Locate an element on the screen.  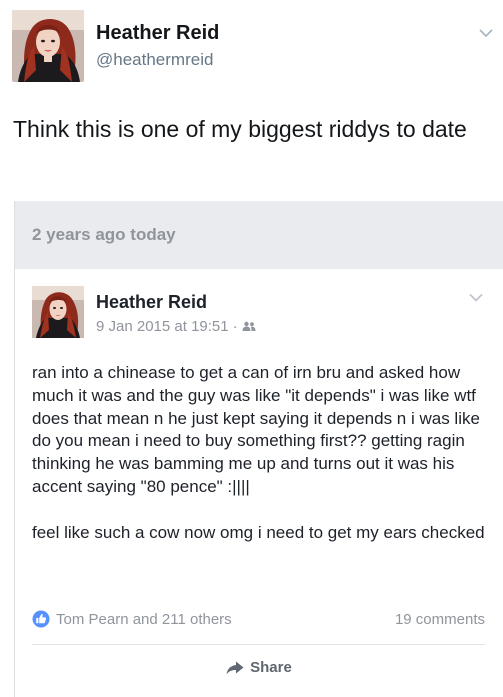
share-label: Share is located at coordinates (271, 667).